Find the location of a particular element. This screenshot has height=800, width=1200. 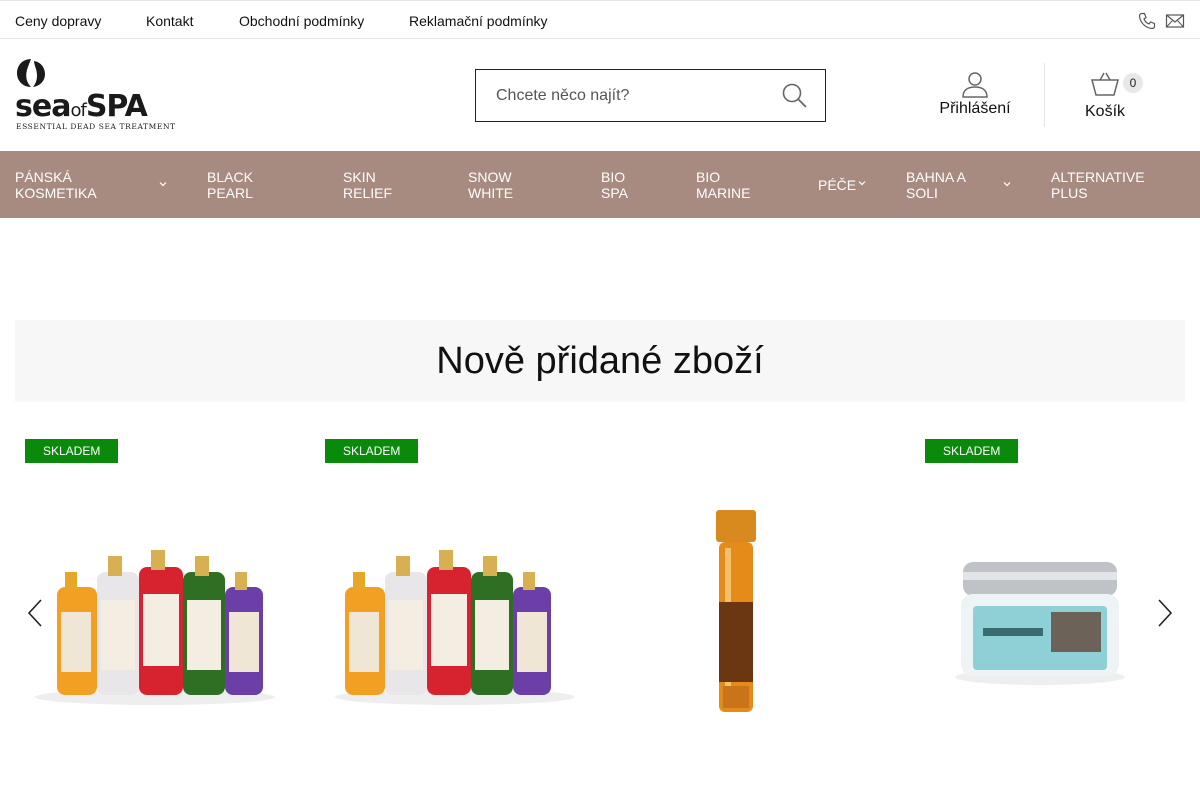

nav-item-bio-marine: BIO MARINE is located at coordinates (723, 185).